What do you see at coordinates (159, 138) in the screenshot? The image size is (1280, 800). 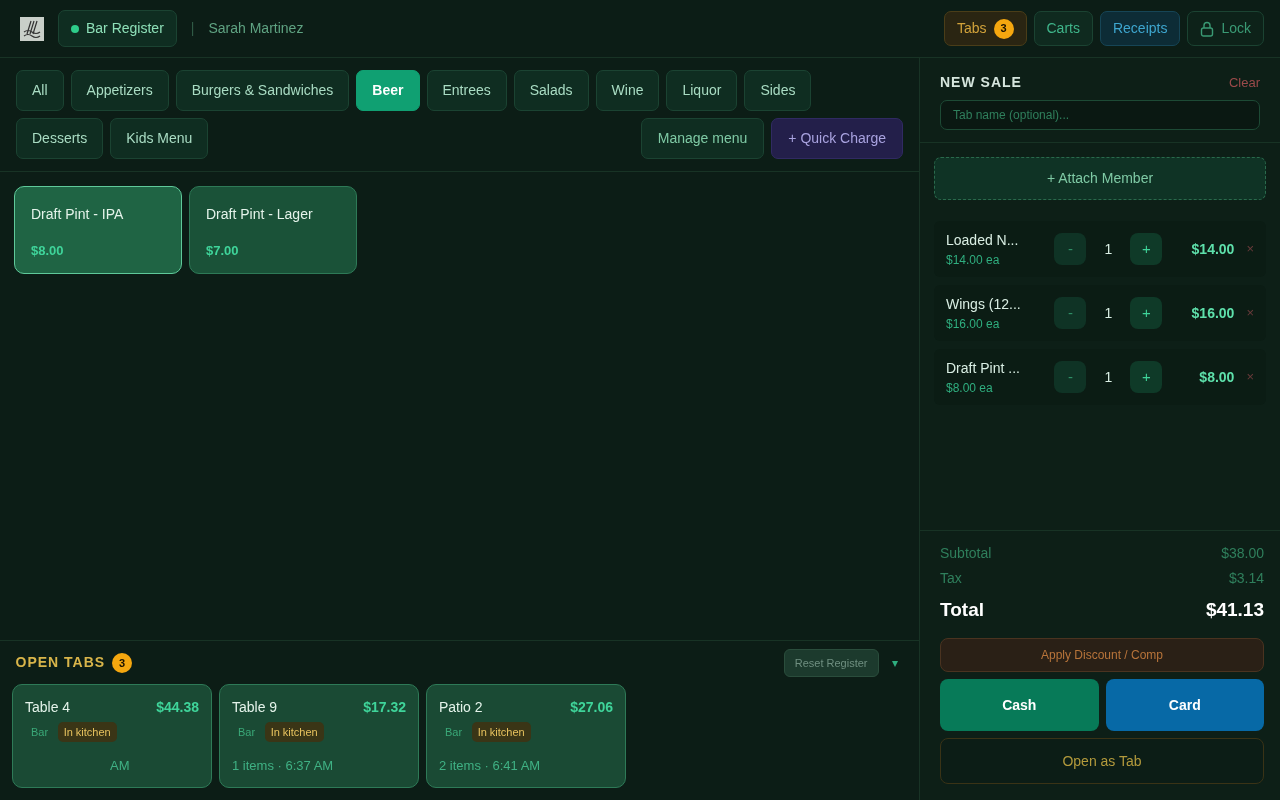 I see `category-tab: Kids Menu` at bounding box center [159, 138].